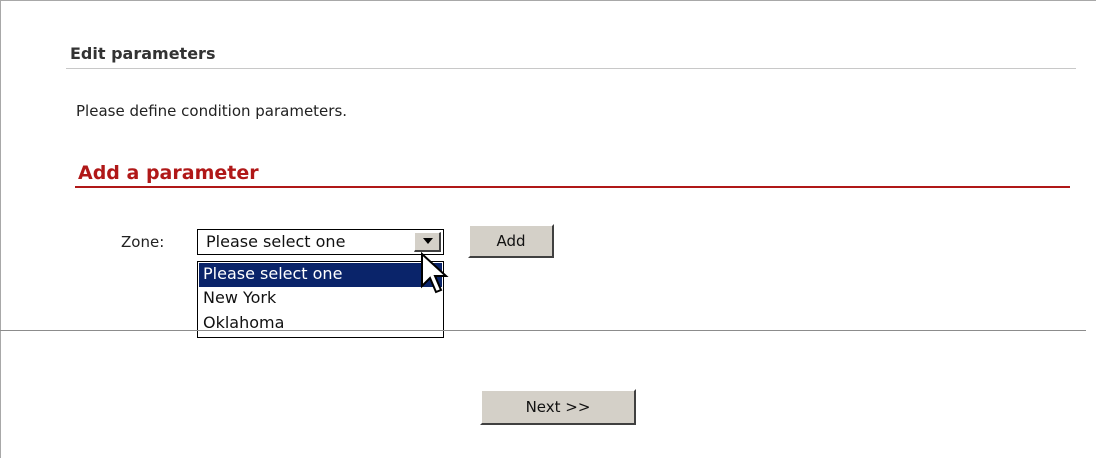 The image size is (1096, 458). I want to click on zone-dropdown-list: Please select one New York Oklahoma, so click(320, 299).